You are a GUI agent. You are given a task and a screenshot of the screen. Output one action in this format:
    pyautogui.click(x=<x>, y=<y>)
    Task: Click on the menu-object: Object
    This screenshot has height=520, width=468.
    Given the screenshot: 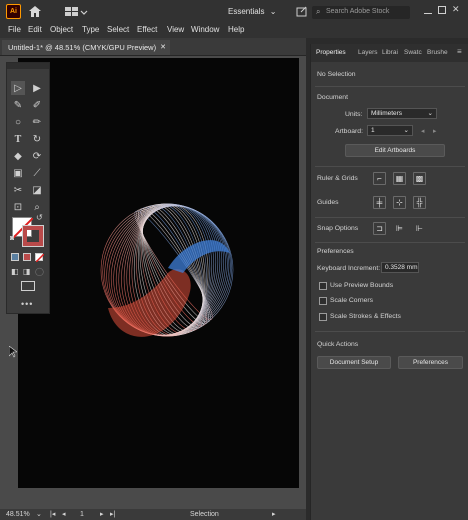 What is the action you would take?
    pyautogui.click(x=61, y=29)
    